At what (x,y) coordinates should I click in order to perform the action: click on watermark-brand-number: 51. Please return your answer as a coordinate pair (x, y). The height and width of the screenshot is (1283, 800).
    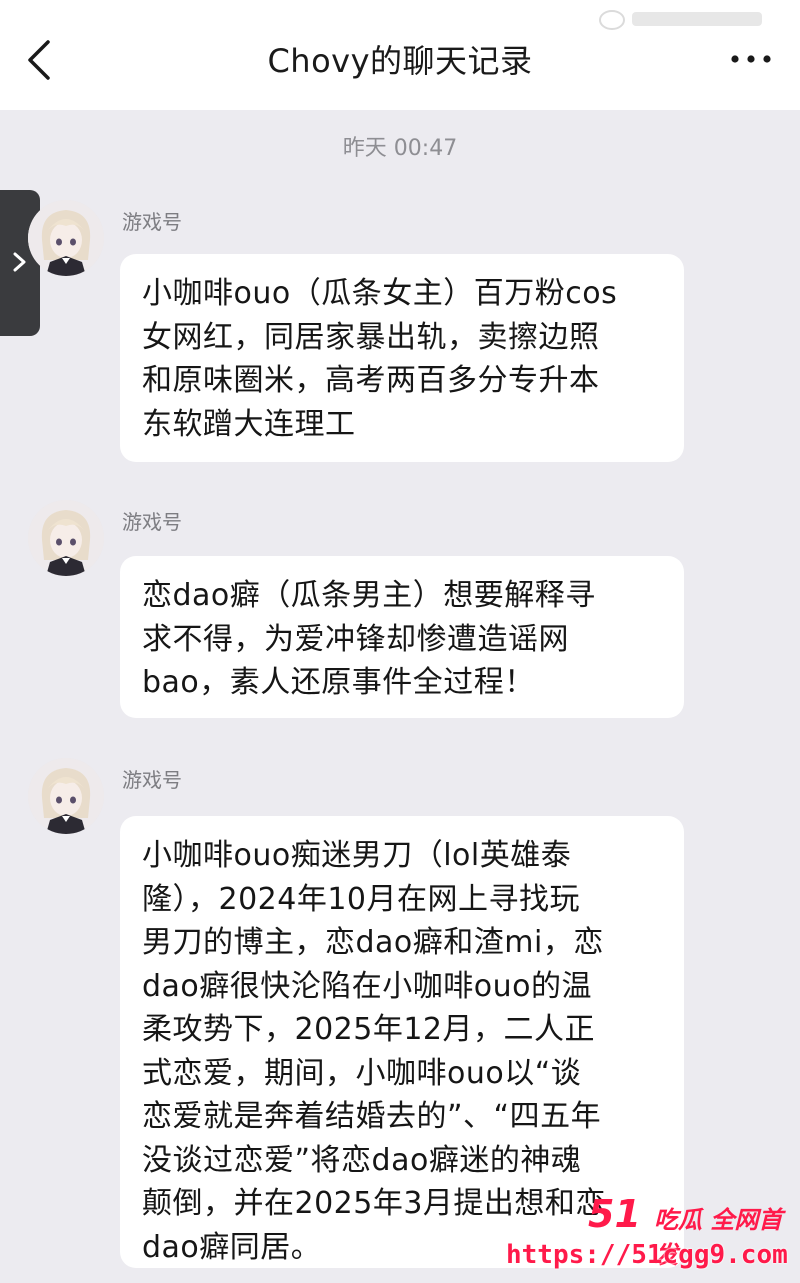
    Looking at the image, I should click on (614, 1214).